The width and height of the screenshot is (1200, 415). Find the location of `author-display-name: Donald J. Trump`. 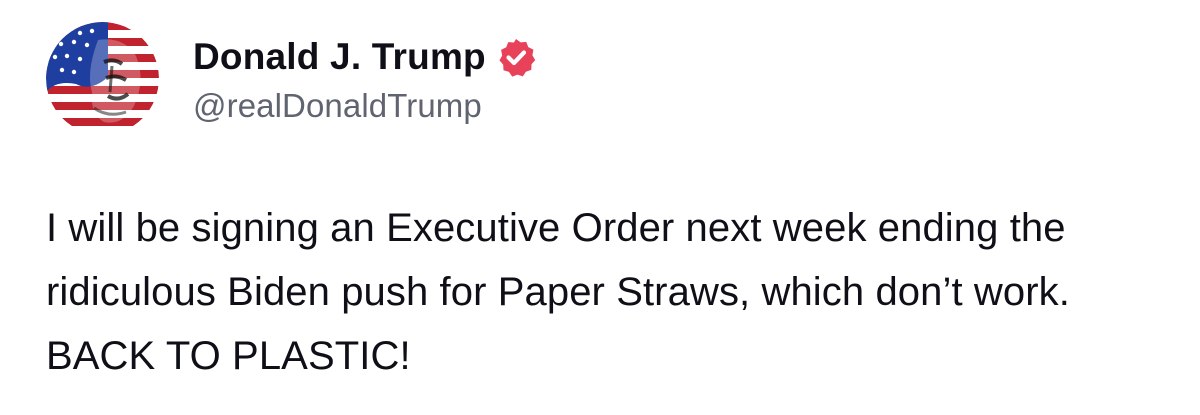

author-display-name: Donald J. Trump is located at coordinates (339, 57).